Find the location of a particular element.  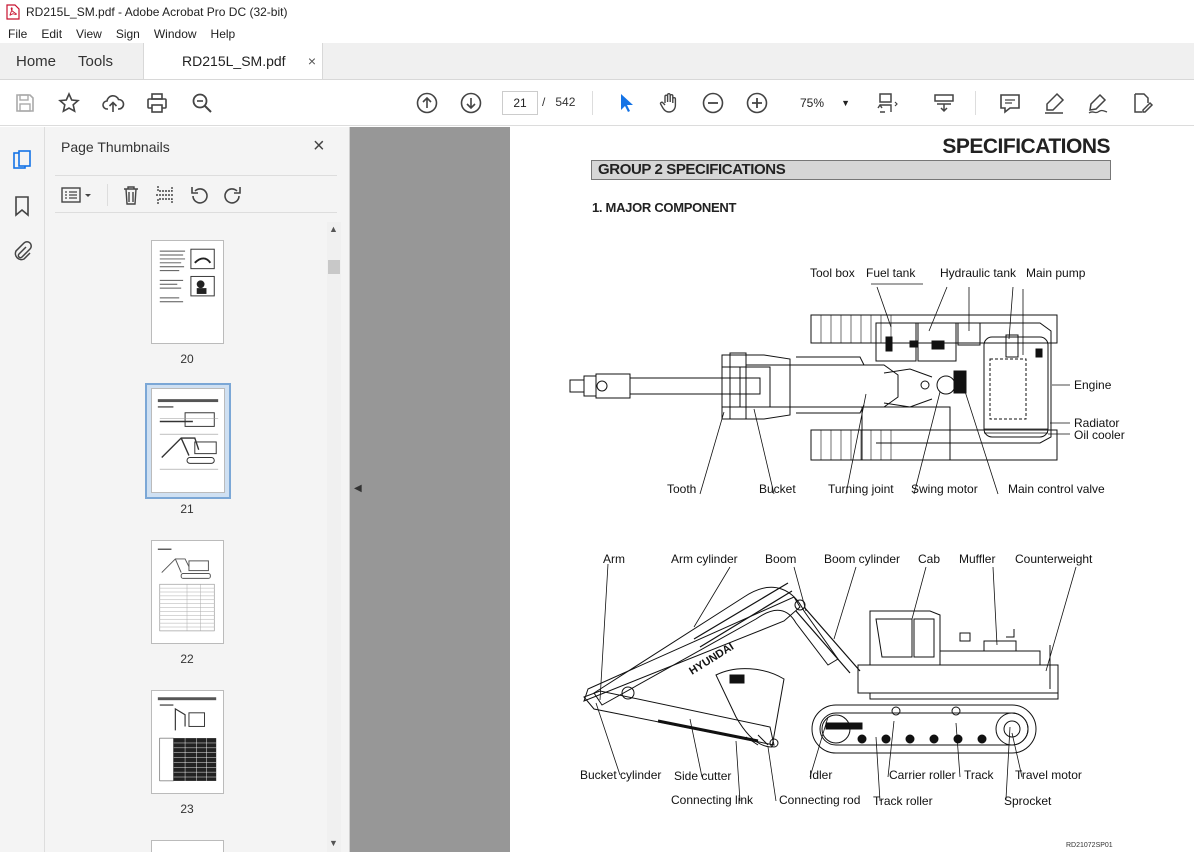

track-top-lower is located at coordinates (934, 445).